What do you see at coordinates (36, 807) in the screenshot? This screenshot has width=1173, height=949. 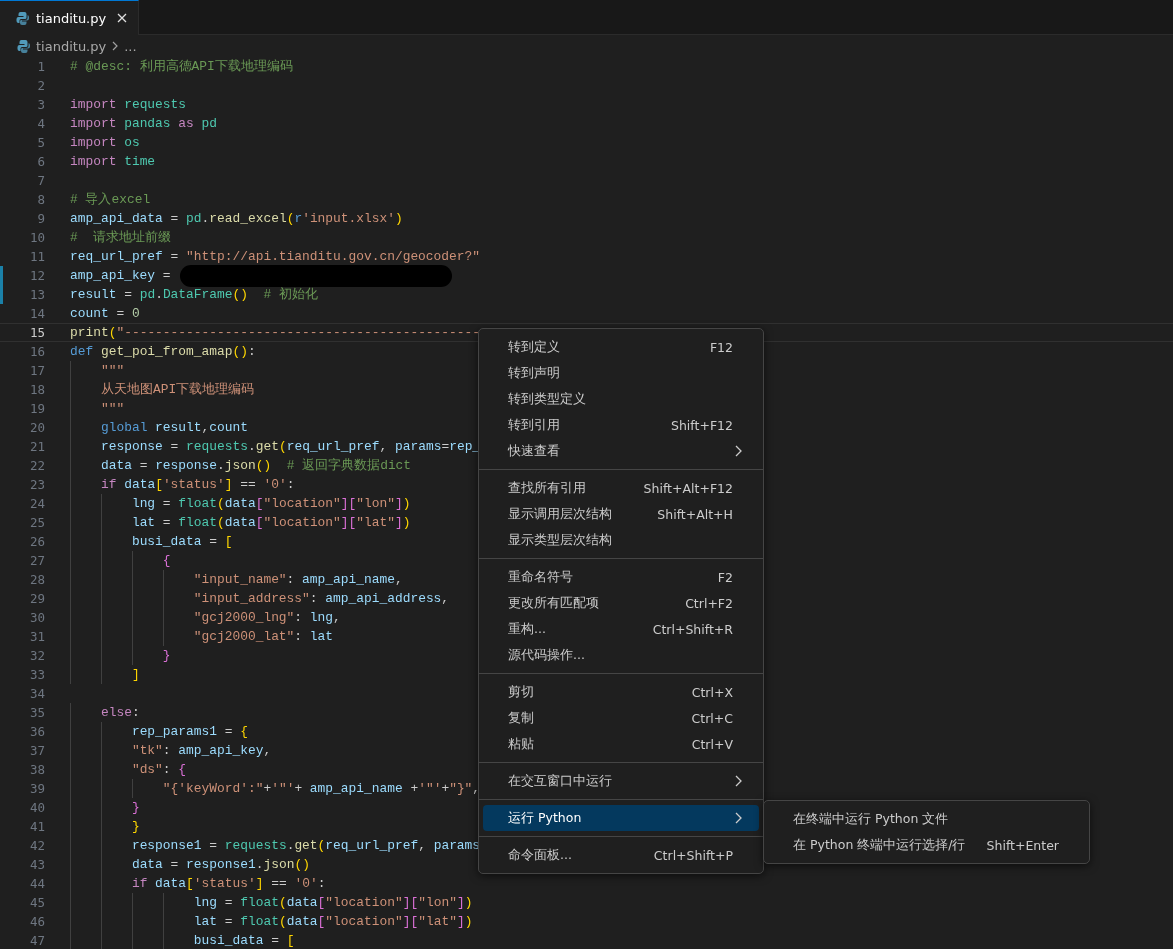 I see `line-number: 40` at bounding box center [36, 807].